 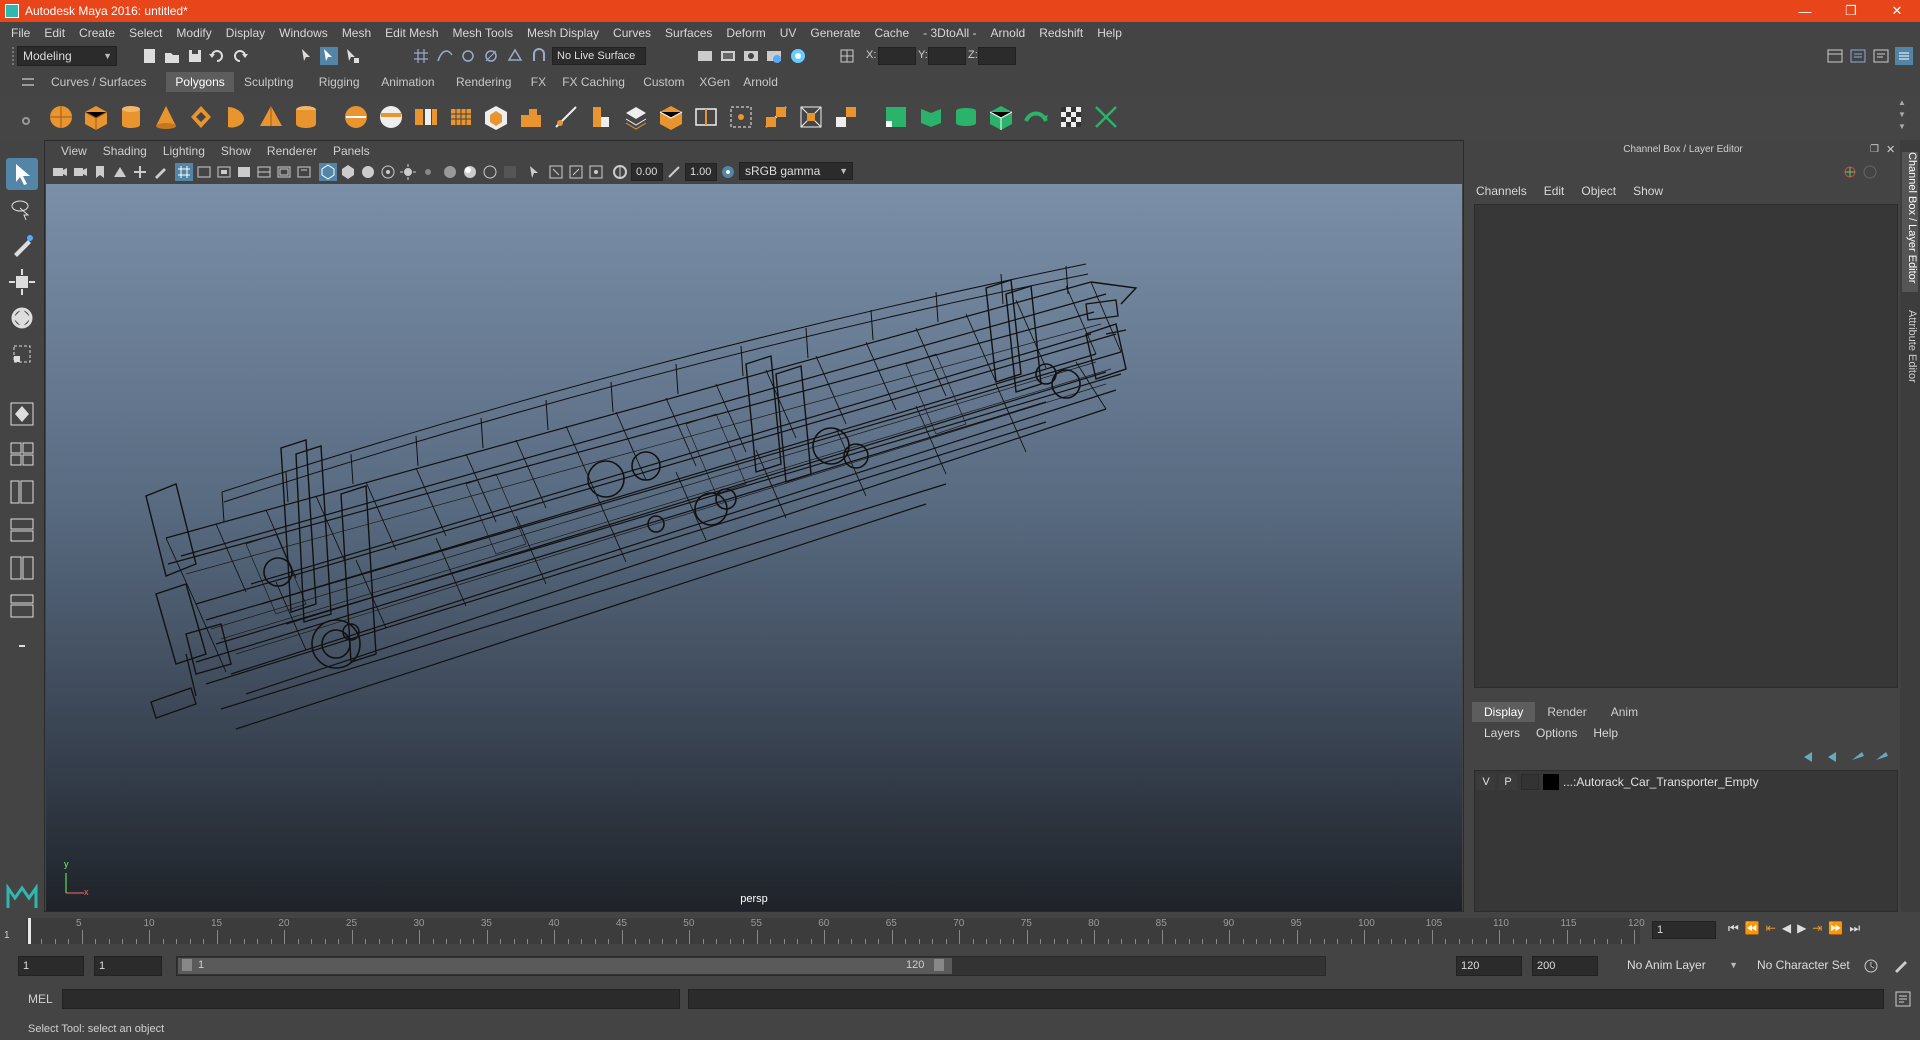 I want to click on playback-start-field: 1, so click(x=128, y=966).